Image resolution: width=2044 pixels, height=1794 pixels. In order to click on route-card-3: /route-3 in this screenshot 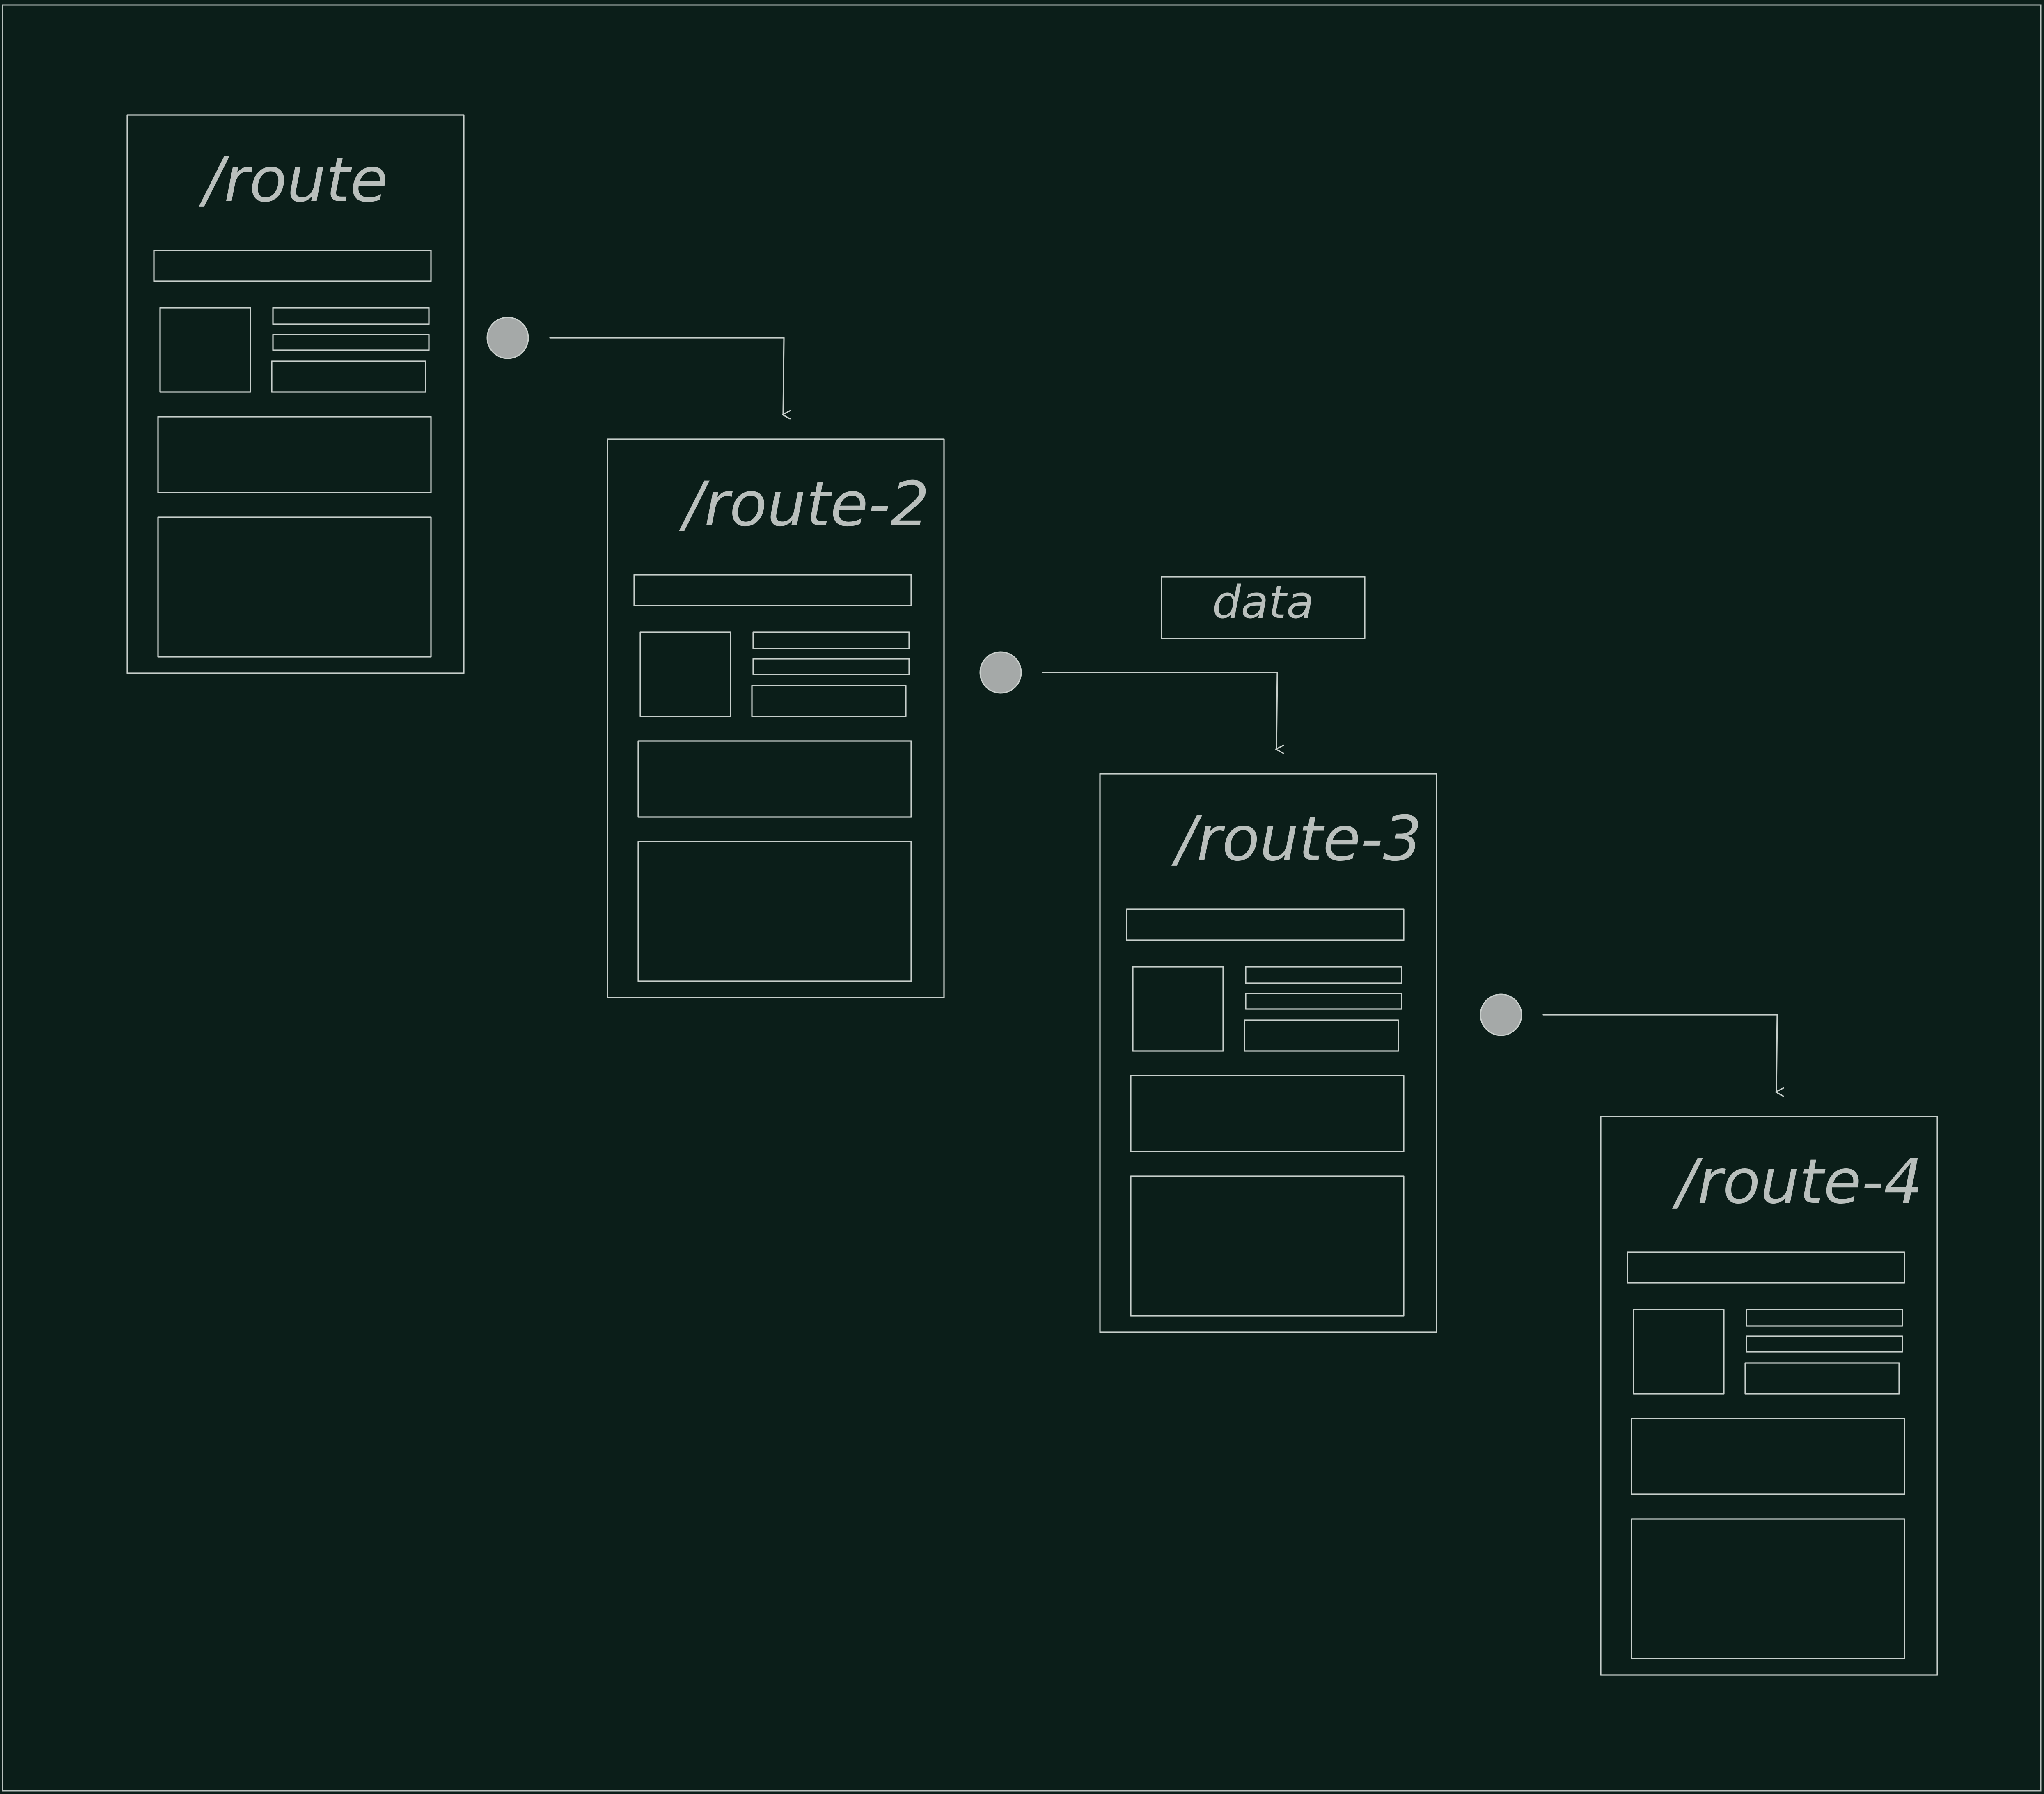, I will do `click(1268, 1053)`.